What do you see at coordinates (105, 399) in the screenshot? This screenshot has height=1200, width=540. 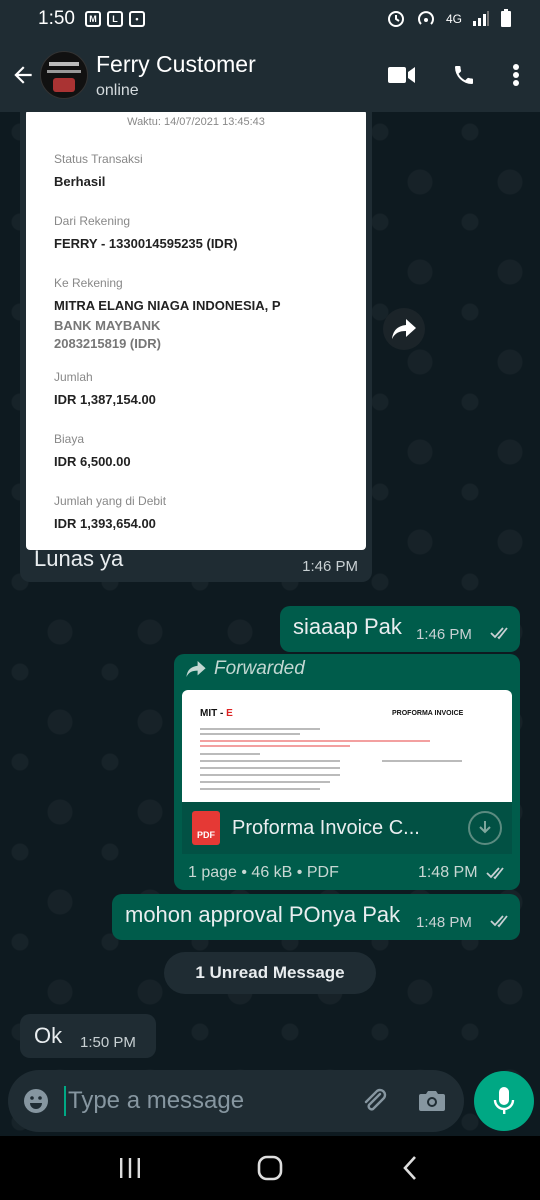 I see `receipt-amount-value: IDR 1,387,154.00` at bounding box center [105, 399].